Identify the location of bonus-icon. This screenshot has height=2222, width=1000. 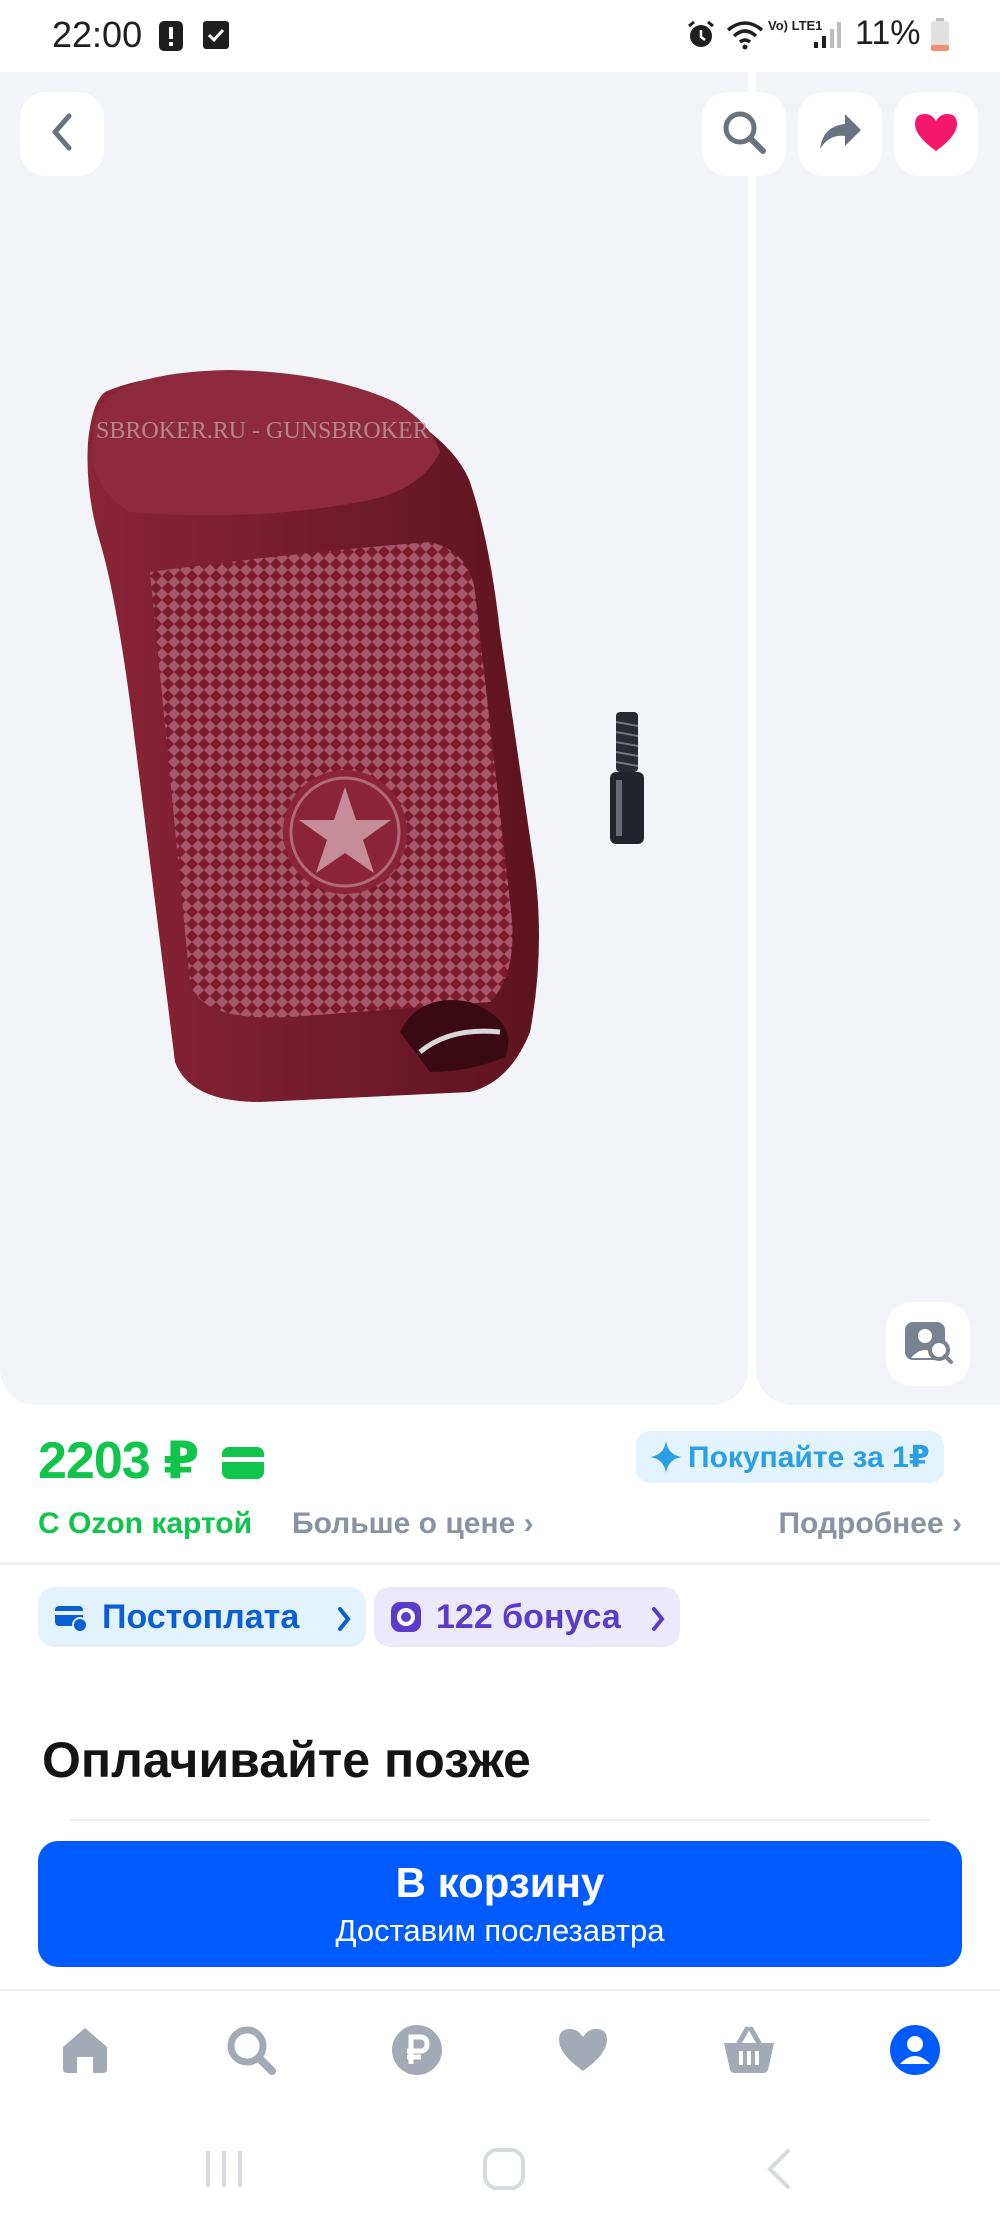
(406, 1621).